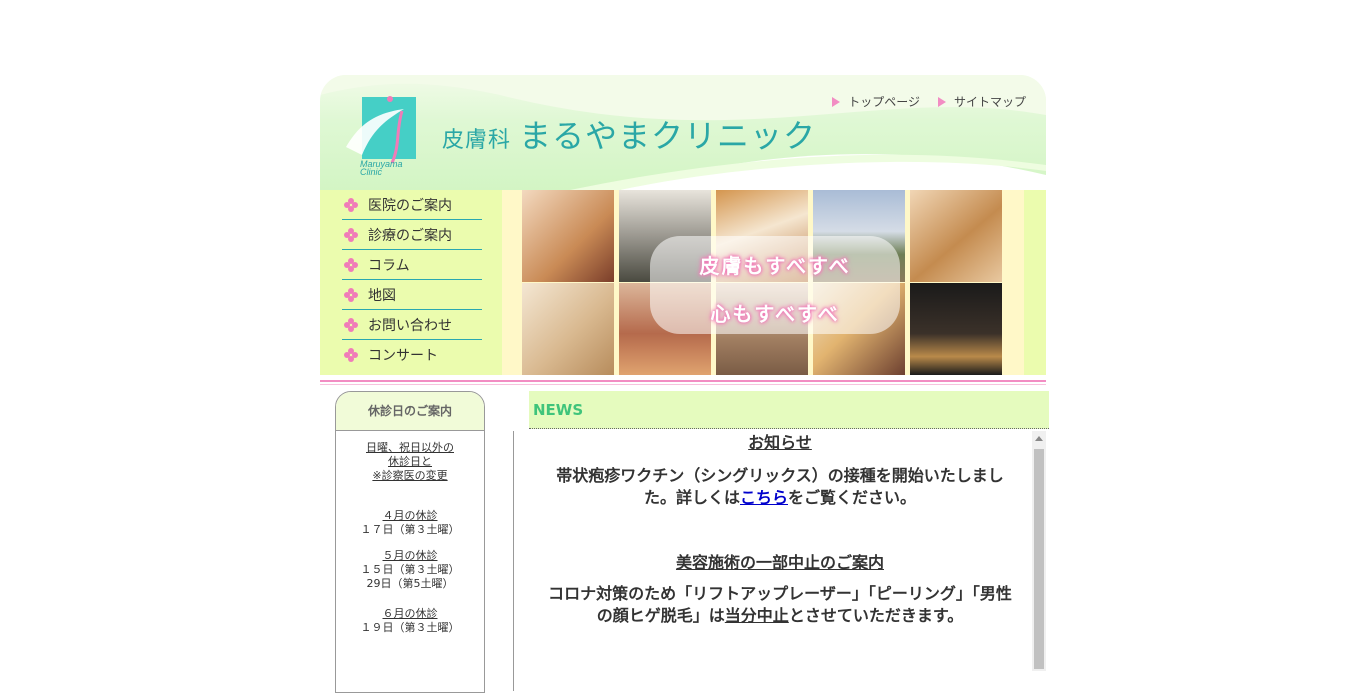 Image resolution: width=1366 pixels, height=693 pixels. I want to click on nav-item-label: 地図, so click(382, 295).